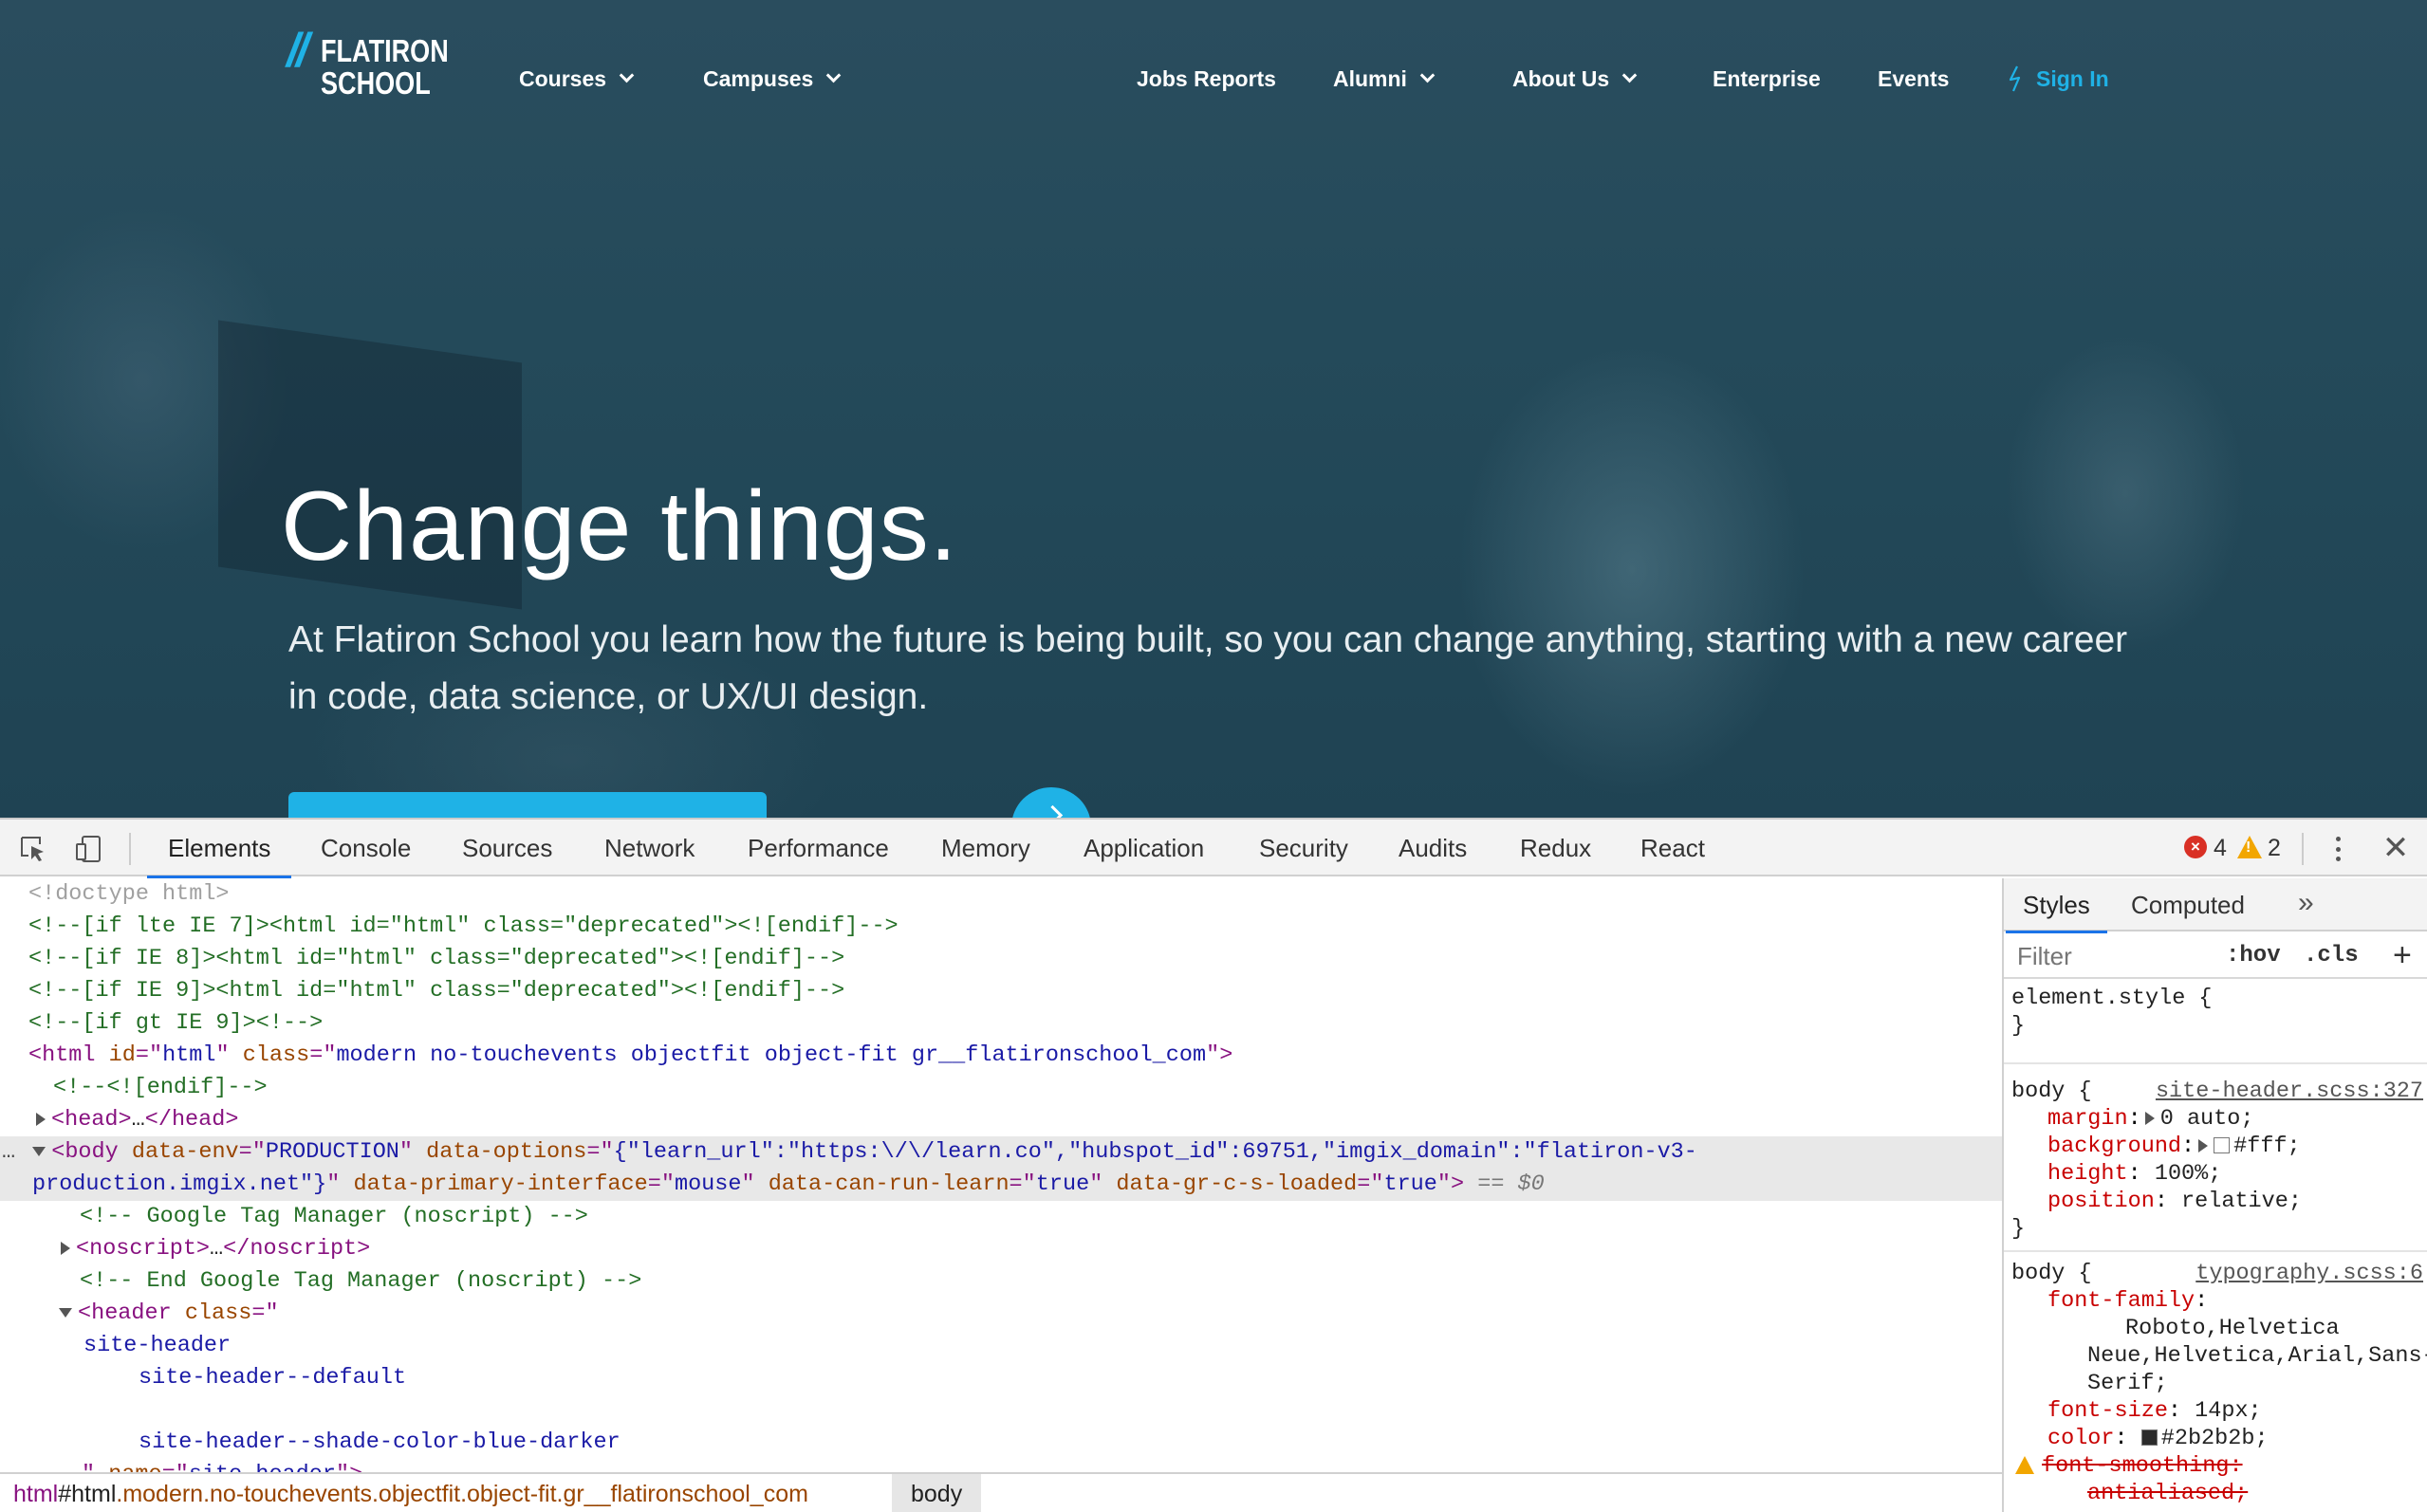  Describe the element at coordinates (985, 848) in the screenshot. I see `tab-memory: Memory` at that location.